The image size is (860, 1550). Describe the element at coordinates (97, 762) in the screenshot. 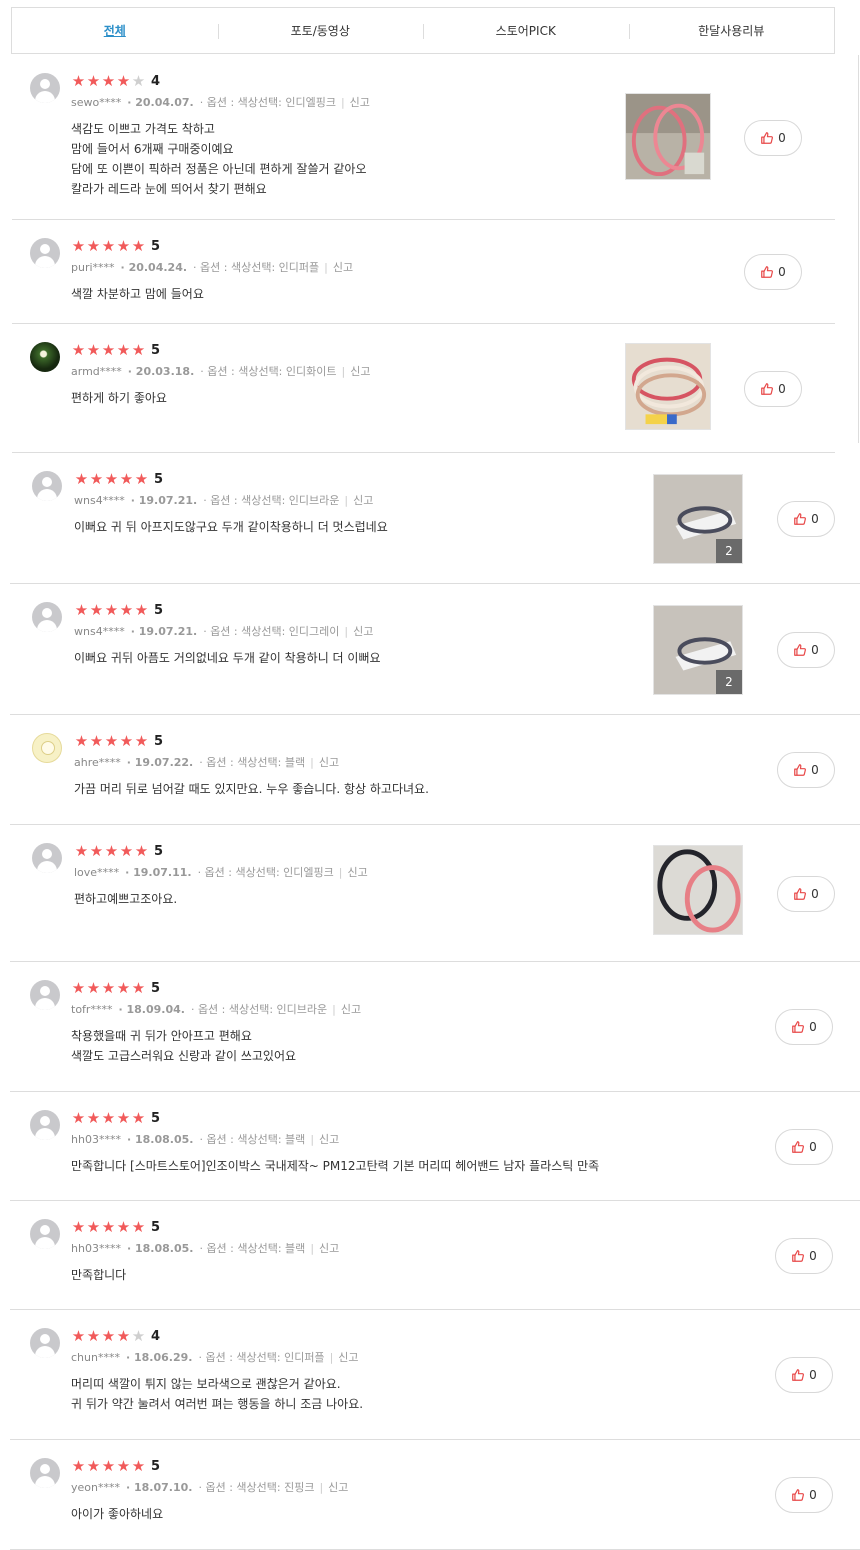

I see `reviewer-id: ahre****` at that location.